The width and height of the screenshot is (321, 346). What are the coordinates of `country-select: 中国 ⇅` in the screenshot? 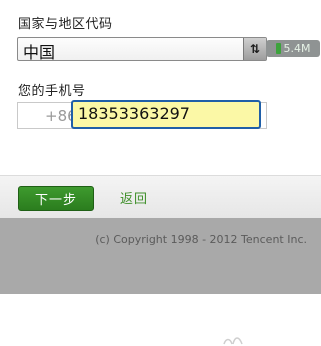 It's located at (142, 49).